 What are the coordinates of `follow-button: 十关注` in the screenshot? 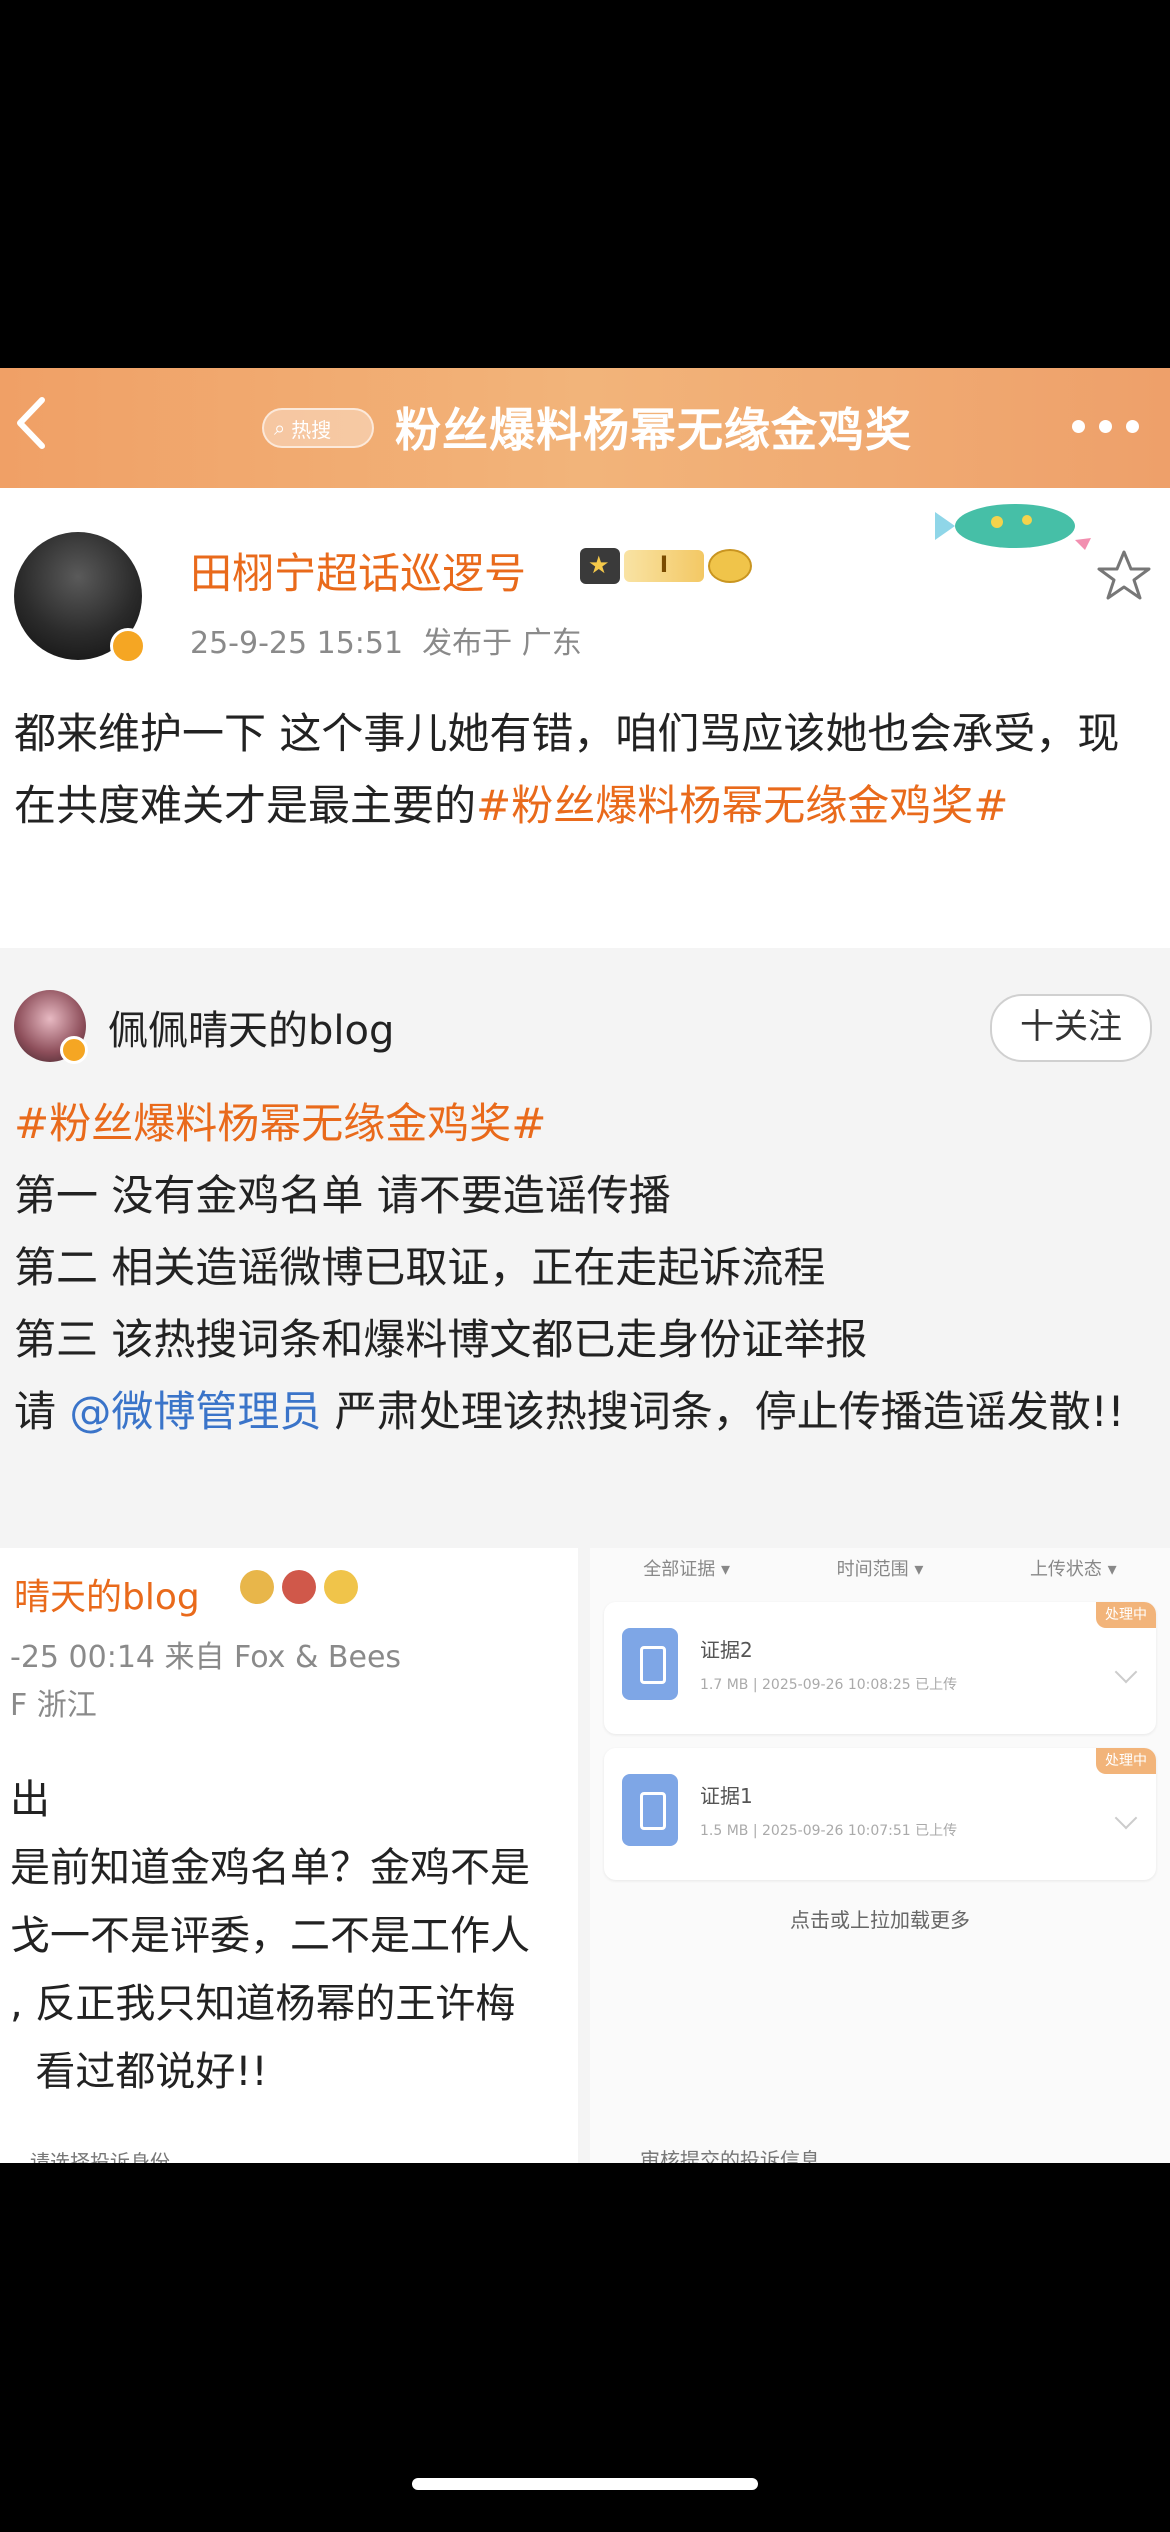 It's located at (1071, 1028).